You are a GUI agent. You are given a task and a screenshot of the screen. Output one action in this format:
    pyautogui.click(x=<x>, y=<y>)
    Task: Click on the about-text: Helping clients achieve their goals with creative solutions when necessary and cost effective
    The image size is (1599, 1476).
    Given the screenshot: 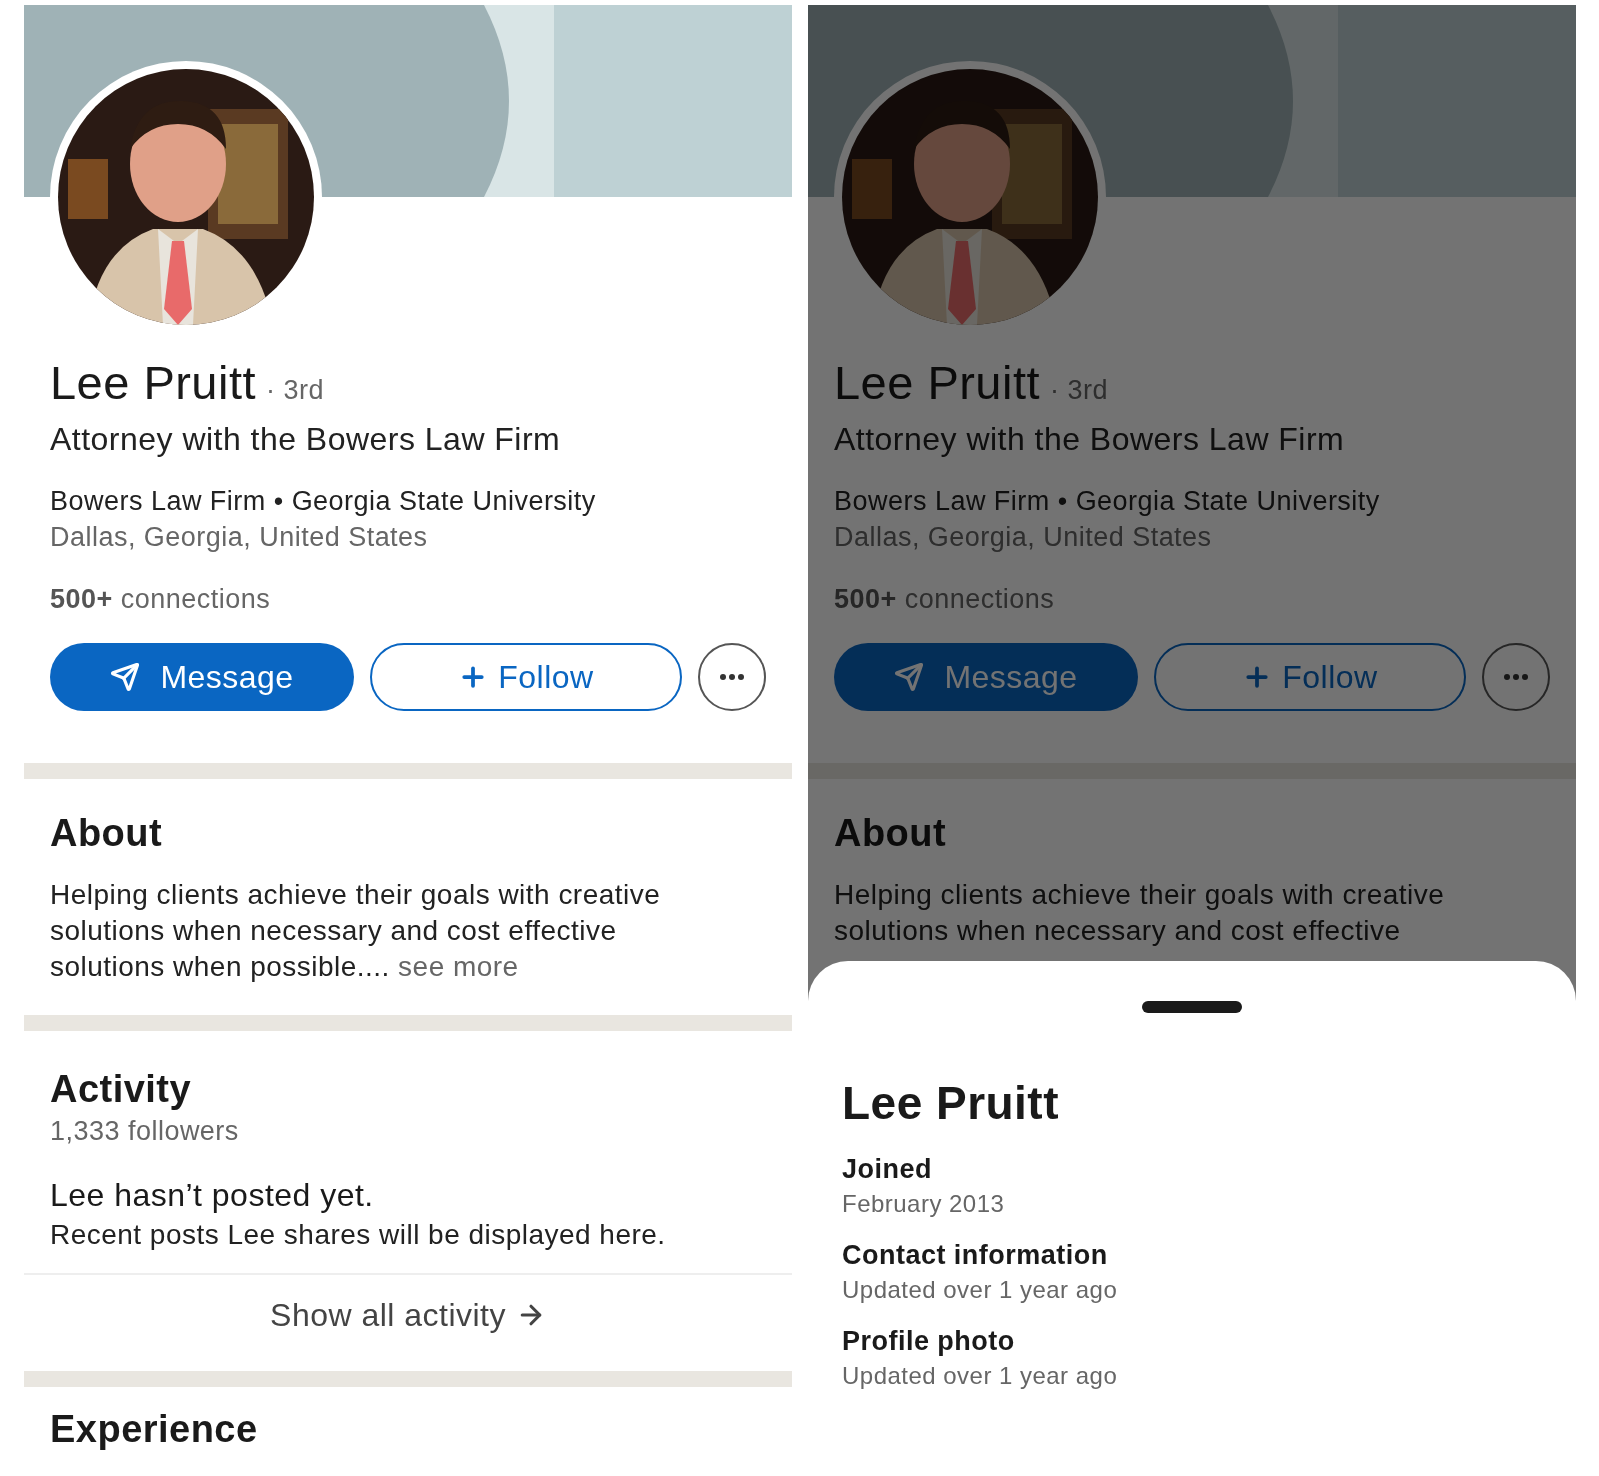 What is the action you would take?
    pyautogui.click(x=1140, y=913)
    